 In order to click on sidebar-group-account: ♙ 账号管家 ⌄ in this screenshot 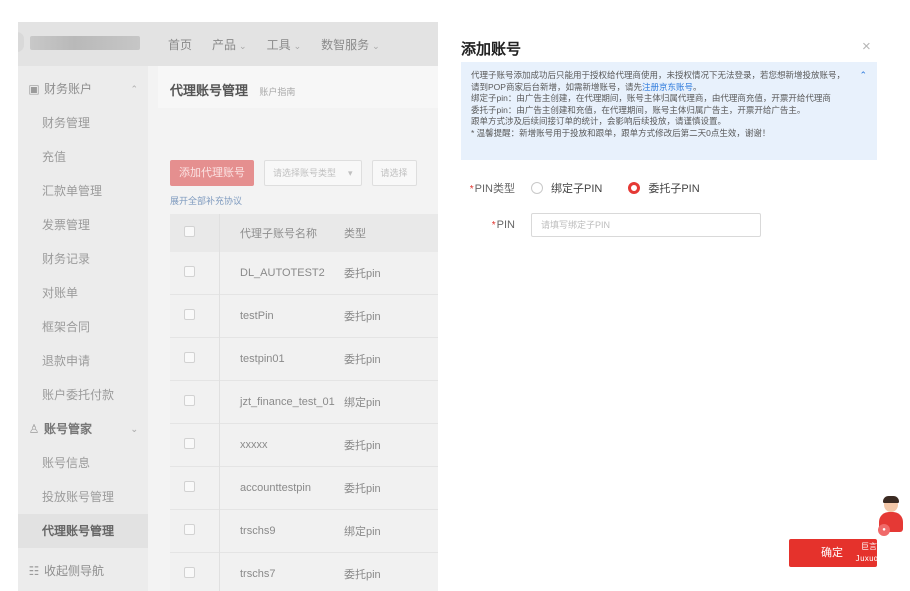, I will do `click(83, 429)`.